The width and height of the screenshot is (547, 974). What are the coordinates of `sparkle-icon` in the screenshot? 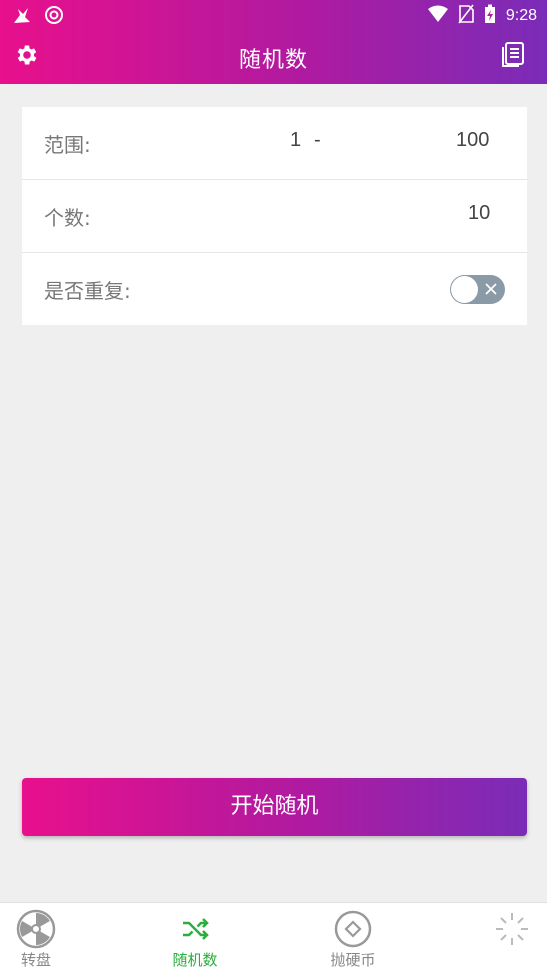 It's located at (512, 929).